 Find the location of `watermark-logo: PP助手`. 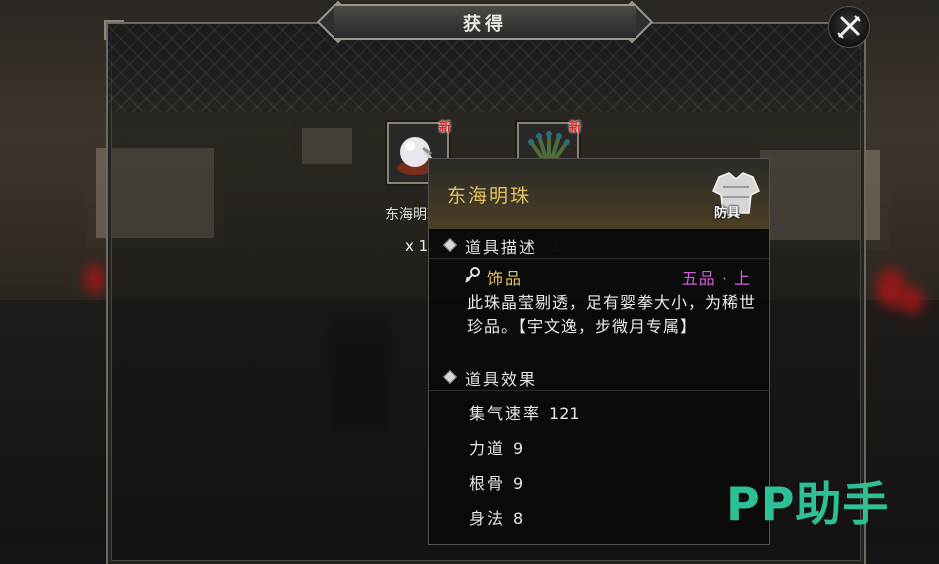

watermark-logo: PP助手 is located at coordinates (808, 504).